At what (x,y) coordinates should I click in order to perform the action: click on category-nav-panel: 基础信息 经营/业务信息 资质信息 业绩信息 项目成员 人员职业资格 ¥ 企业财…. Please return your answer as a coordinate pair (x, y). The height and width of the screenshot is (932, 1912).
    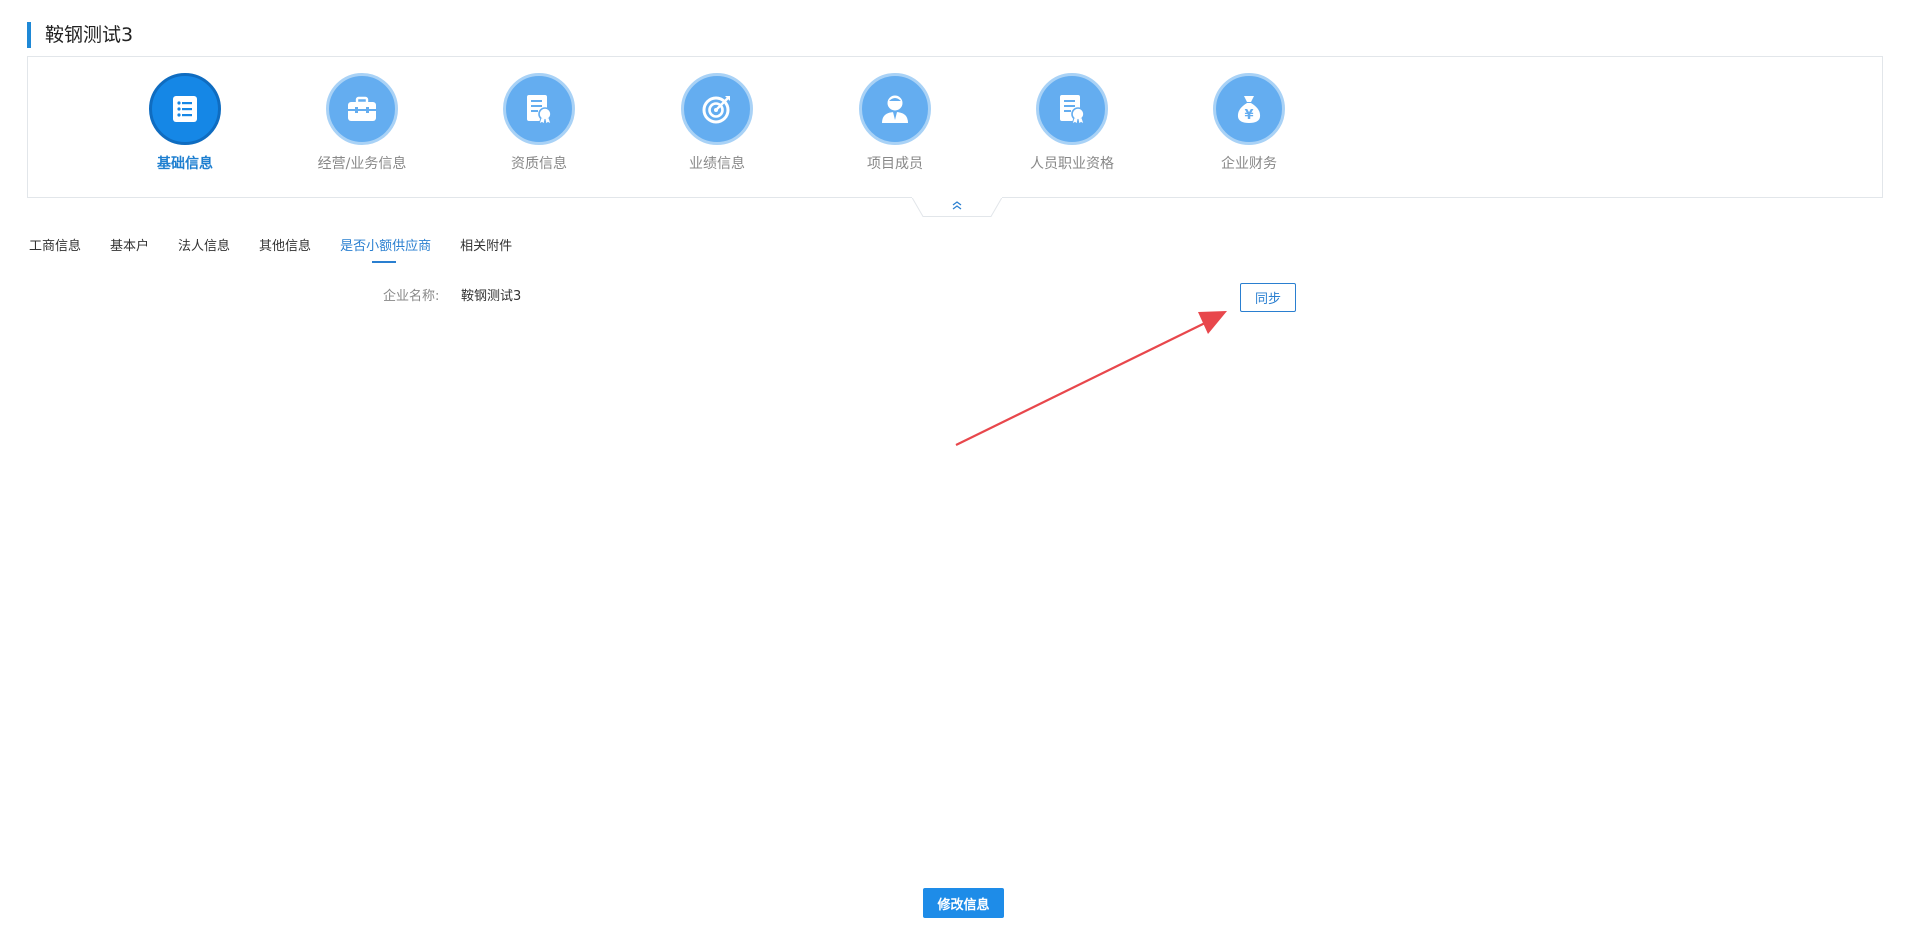
    Looking at the image, I should click on (955, 127).